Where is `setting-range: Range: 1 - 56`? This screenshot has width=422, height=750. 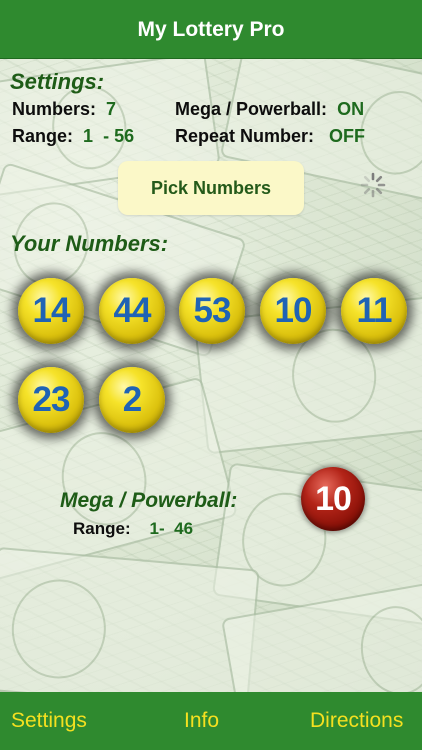
setting-range: Range: 1 - 56 is located at coordinates (73, 136).